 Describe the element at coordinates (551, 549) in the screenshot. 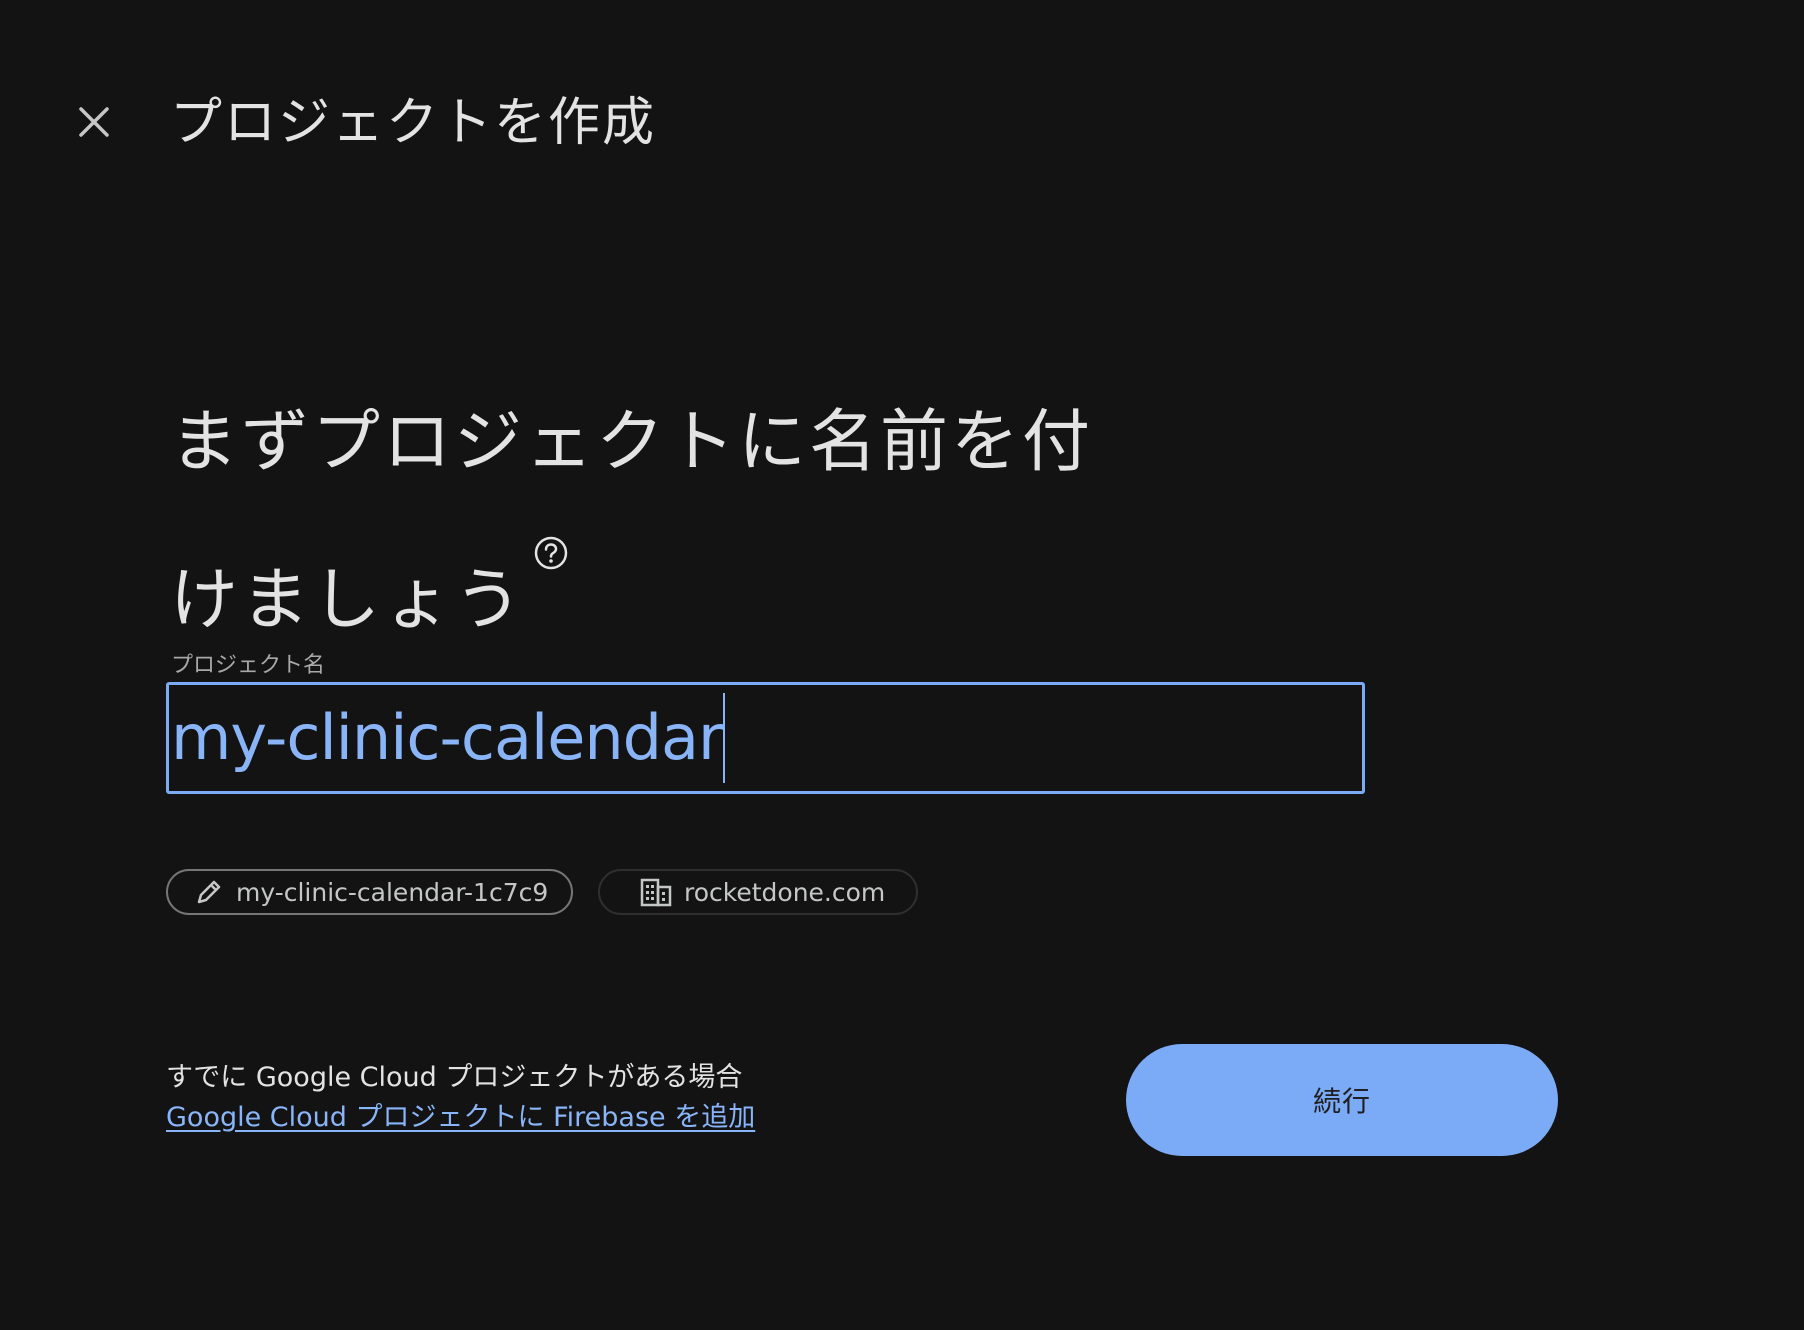

I see `help-circle-icon` at that location.